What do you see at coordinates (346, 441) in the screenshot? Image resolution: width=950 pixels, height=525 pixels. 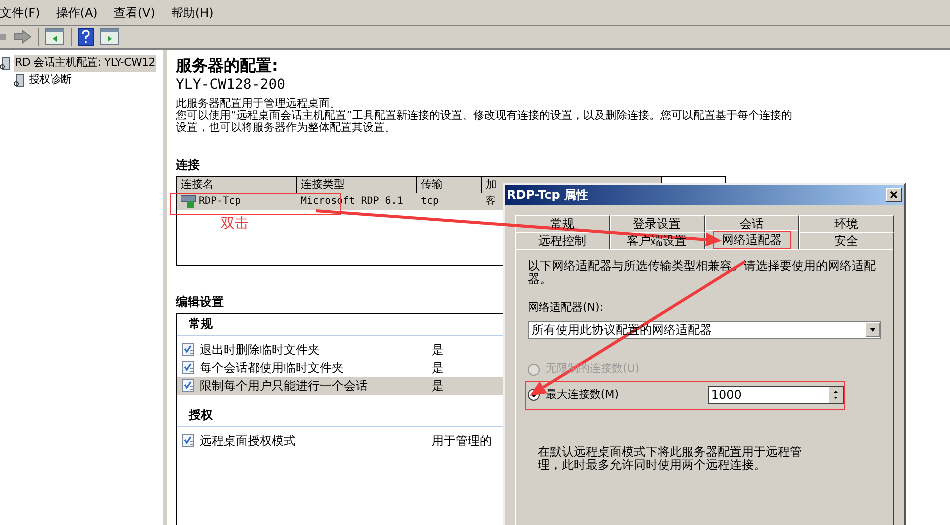 I see `setting-row: 远程桌面授权模式 用于管理的` at bounding box center [346, 441].